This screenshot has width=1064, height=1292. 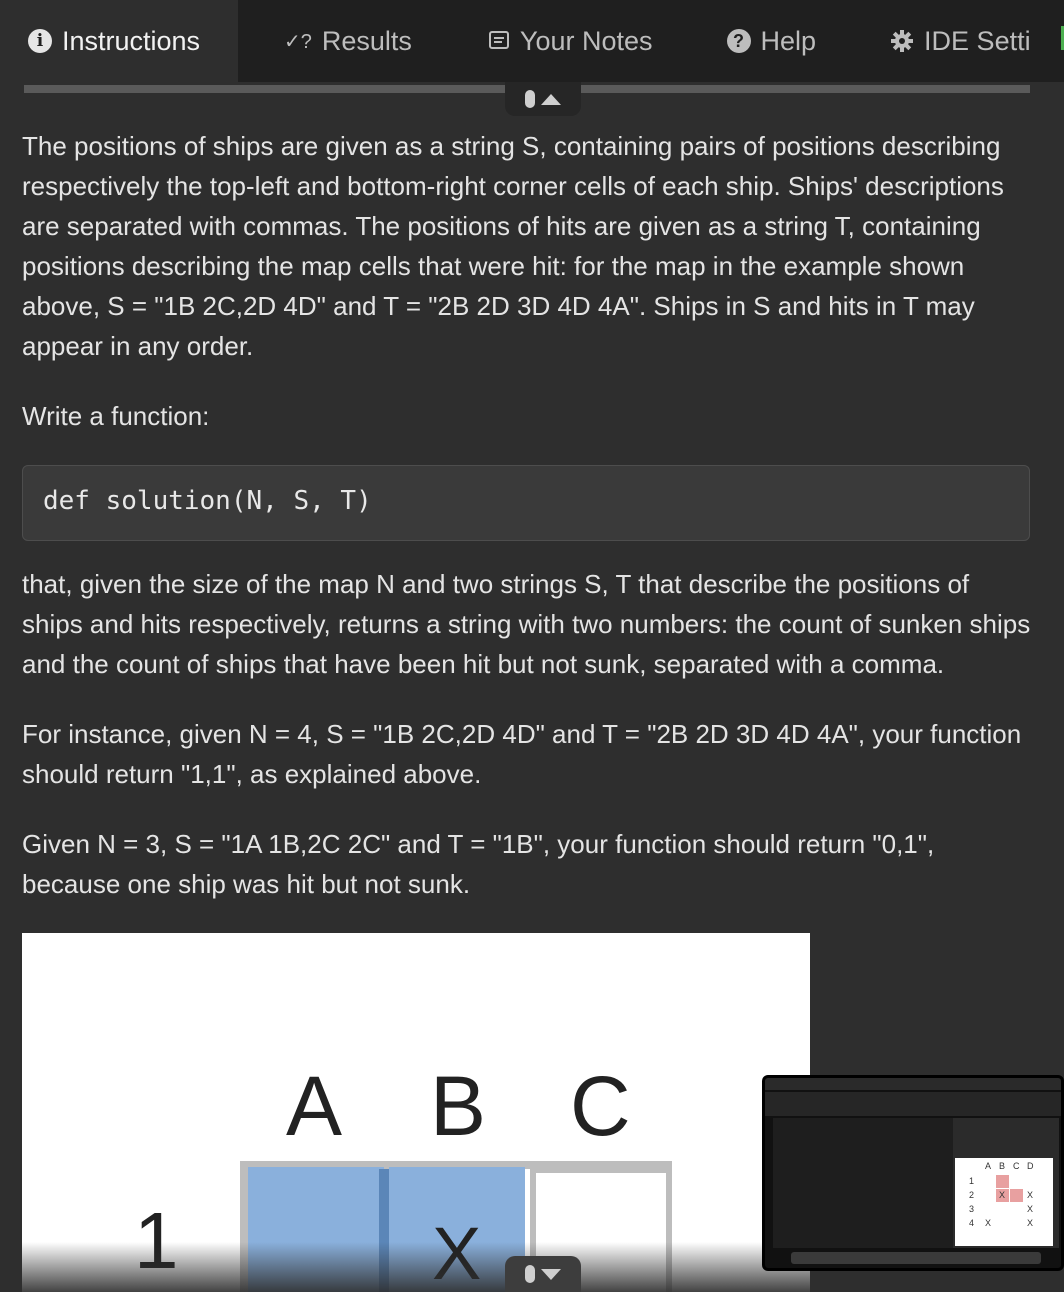 What do you see at coordinates (586, 40) in the screenshot?
I see `tab-your-notes-label: Your Notes` at bounding box center [586, 40].